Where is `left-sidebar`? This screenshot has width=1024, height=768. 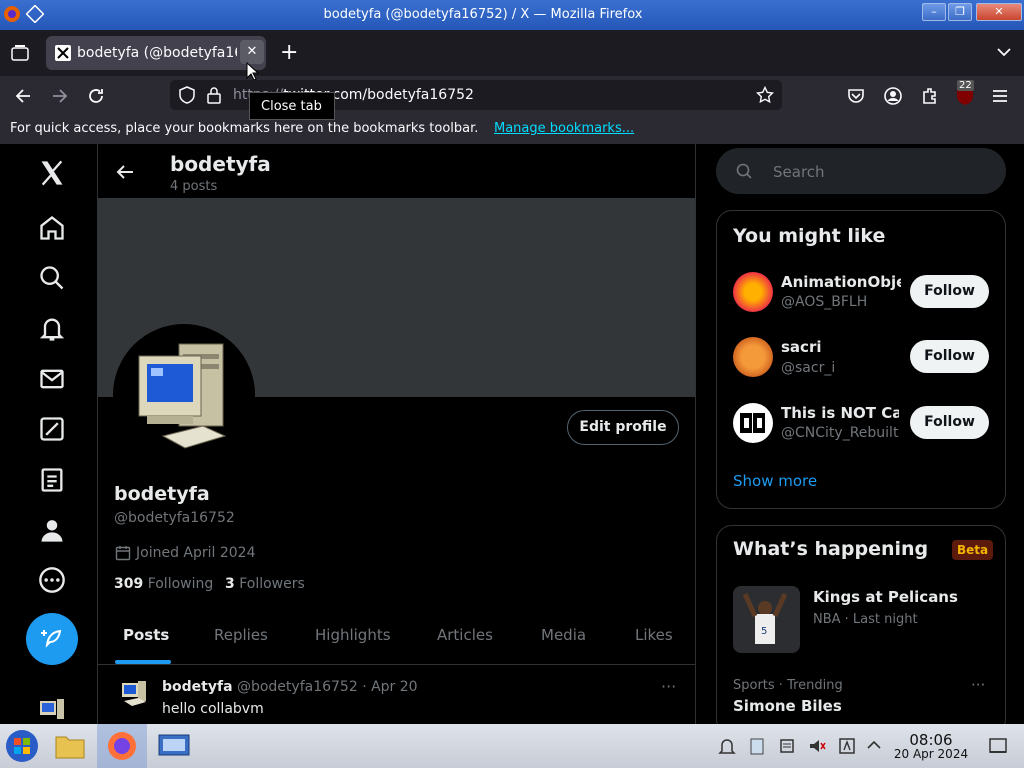
left-sidebar is located at coordinates (48, 434).